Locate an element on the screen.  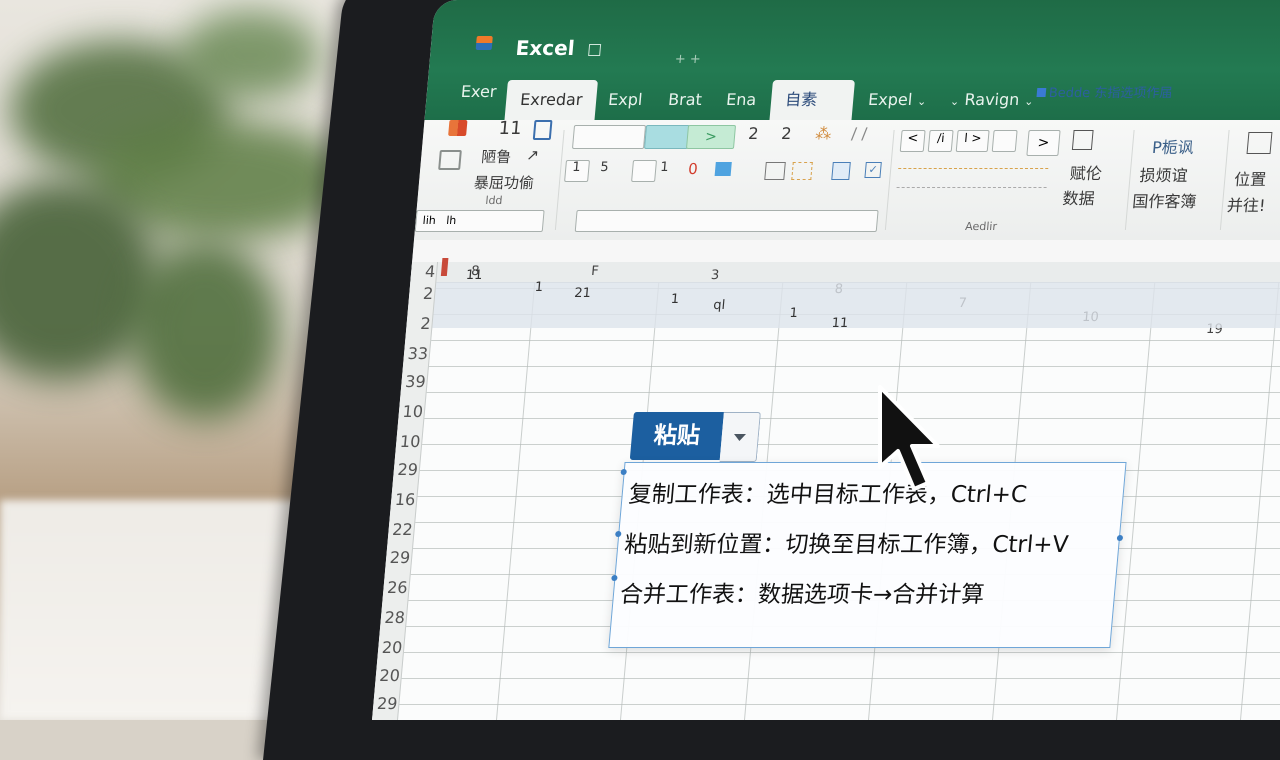
tab-exer: Exer is located at coordinates (478, 92).